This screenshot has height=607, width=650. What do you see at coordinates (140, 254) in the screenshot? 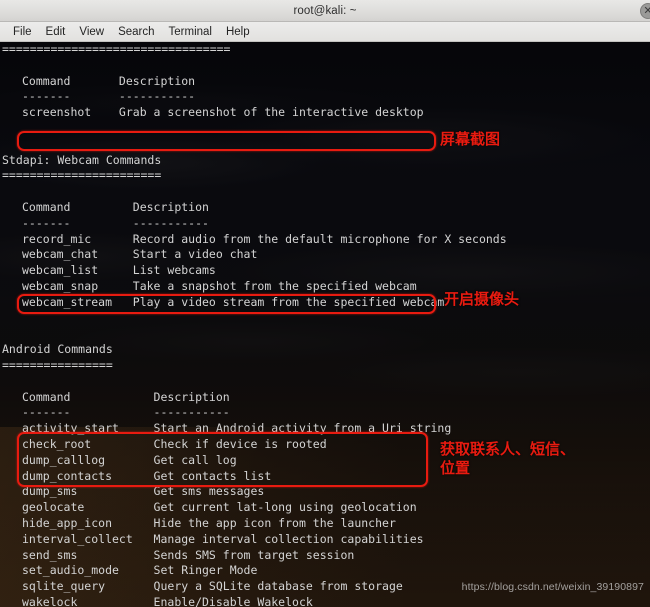
I see `terminal-line: webcam_chat Start a video chat` at bounding box center [140, 254].